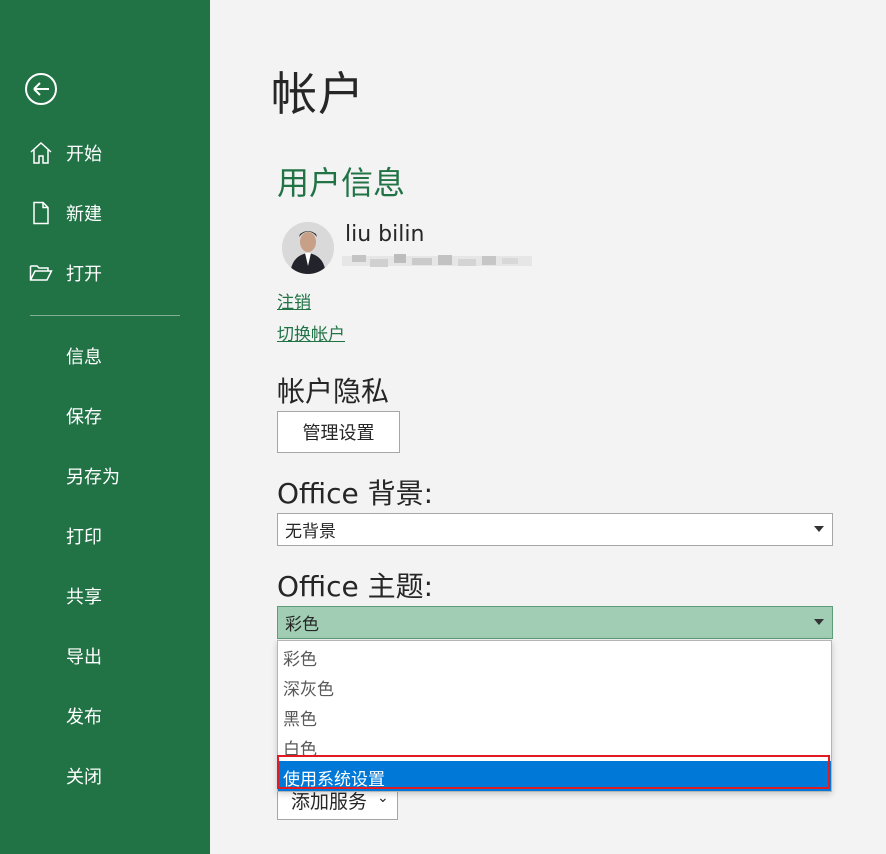 The height and width of the screenshot is (854, 886). Describe the element at coordinates (334, 780) in the screenshot. I see `theme-option-label: 使用系统设置` at that location.